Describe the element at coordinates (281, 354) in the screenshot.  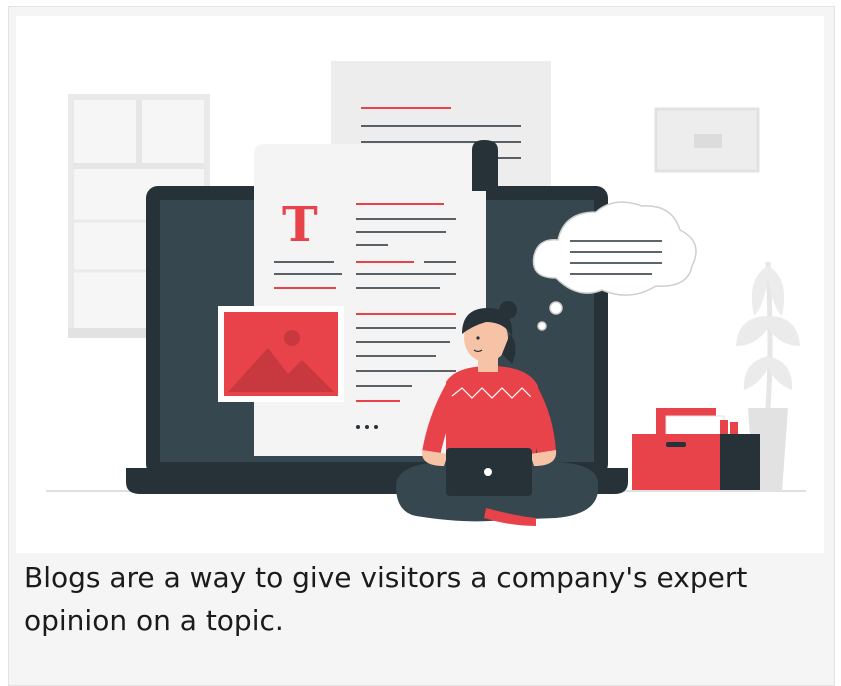
I see `image-card` at that location.